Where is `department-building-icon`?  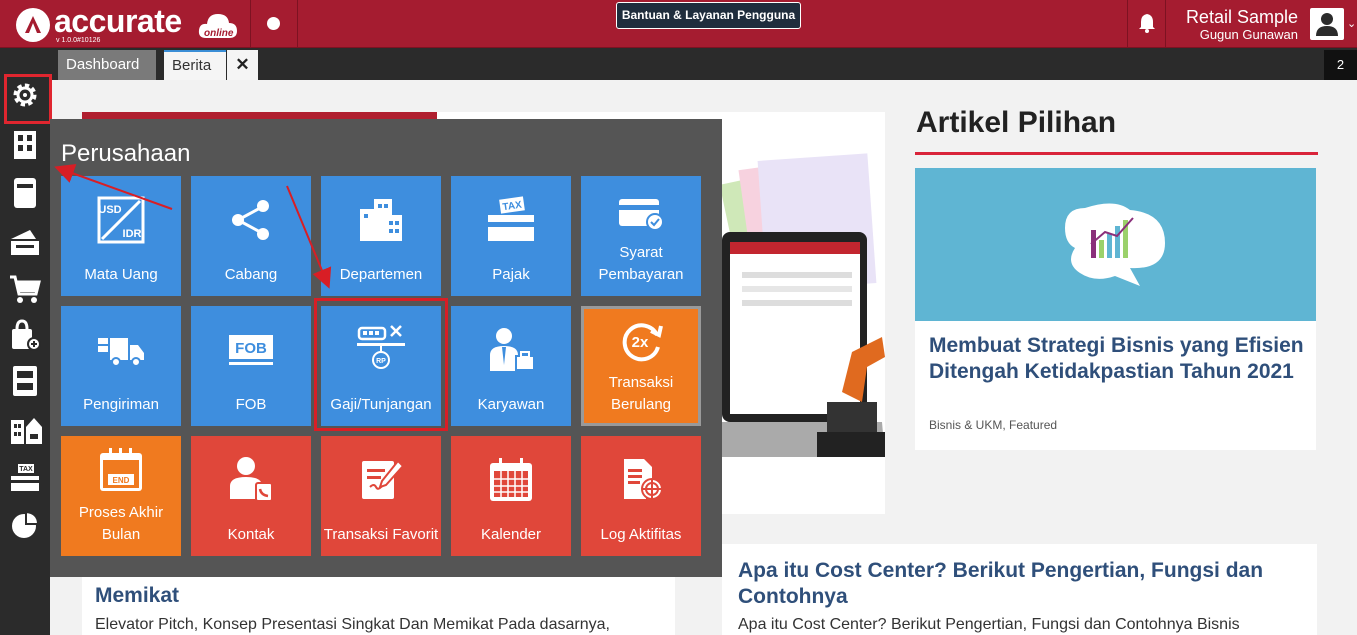
department-building-icon is located at coordinates (381, 220).